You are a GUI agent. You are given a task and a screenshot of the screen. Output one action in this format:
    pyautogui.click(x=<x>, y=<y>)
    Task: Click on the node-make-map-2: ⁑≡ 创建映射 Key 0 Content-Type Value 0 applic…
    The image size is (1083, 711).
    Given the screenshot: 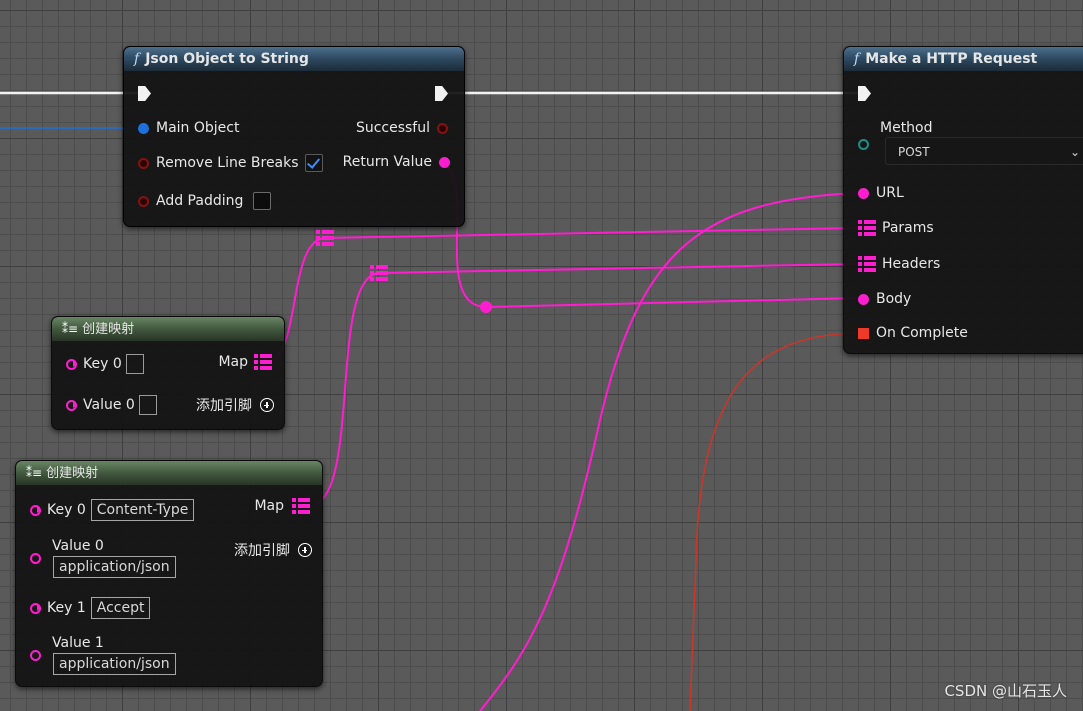 What is the action you would take?
    pyautogui.click(x=169, y=573)
    